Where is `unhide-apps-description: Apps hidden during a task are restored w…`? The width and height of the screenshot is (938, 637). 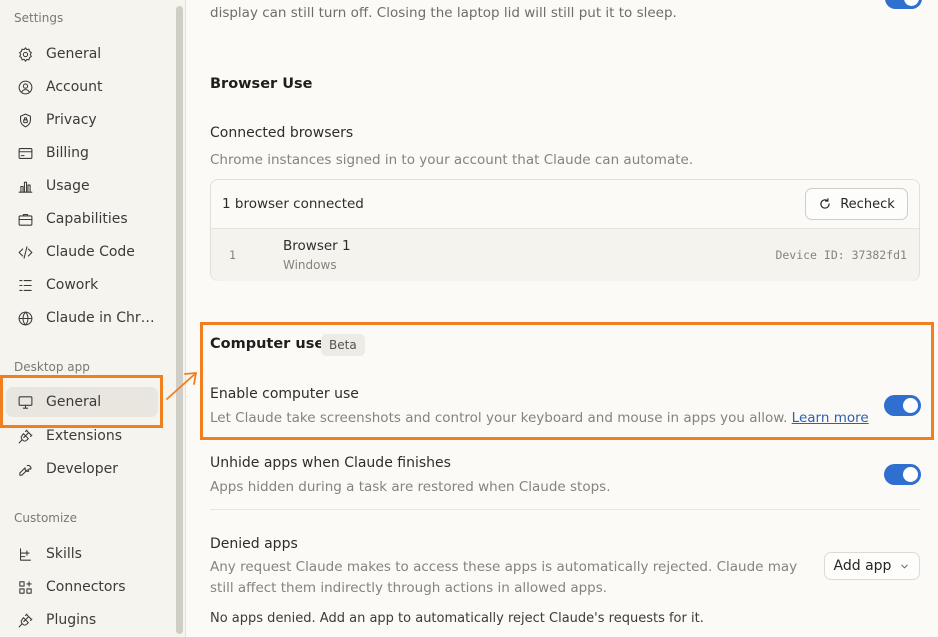
unhide-apps-description: Apps hidden during a task are restored w… is located at coordinates (410, 487).